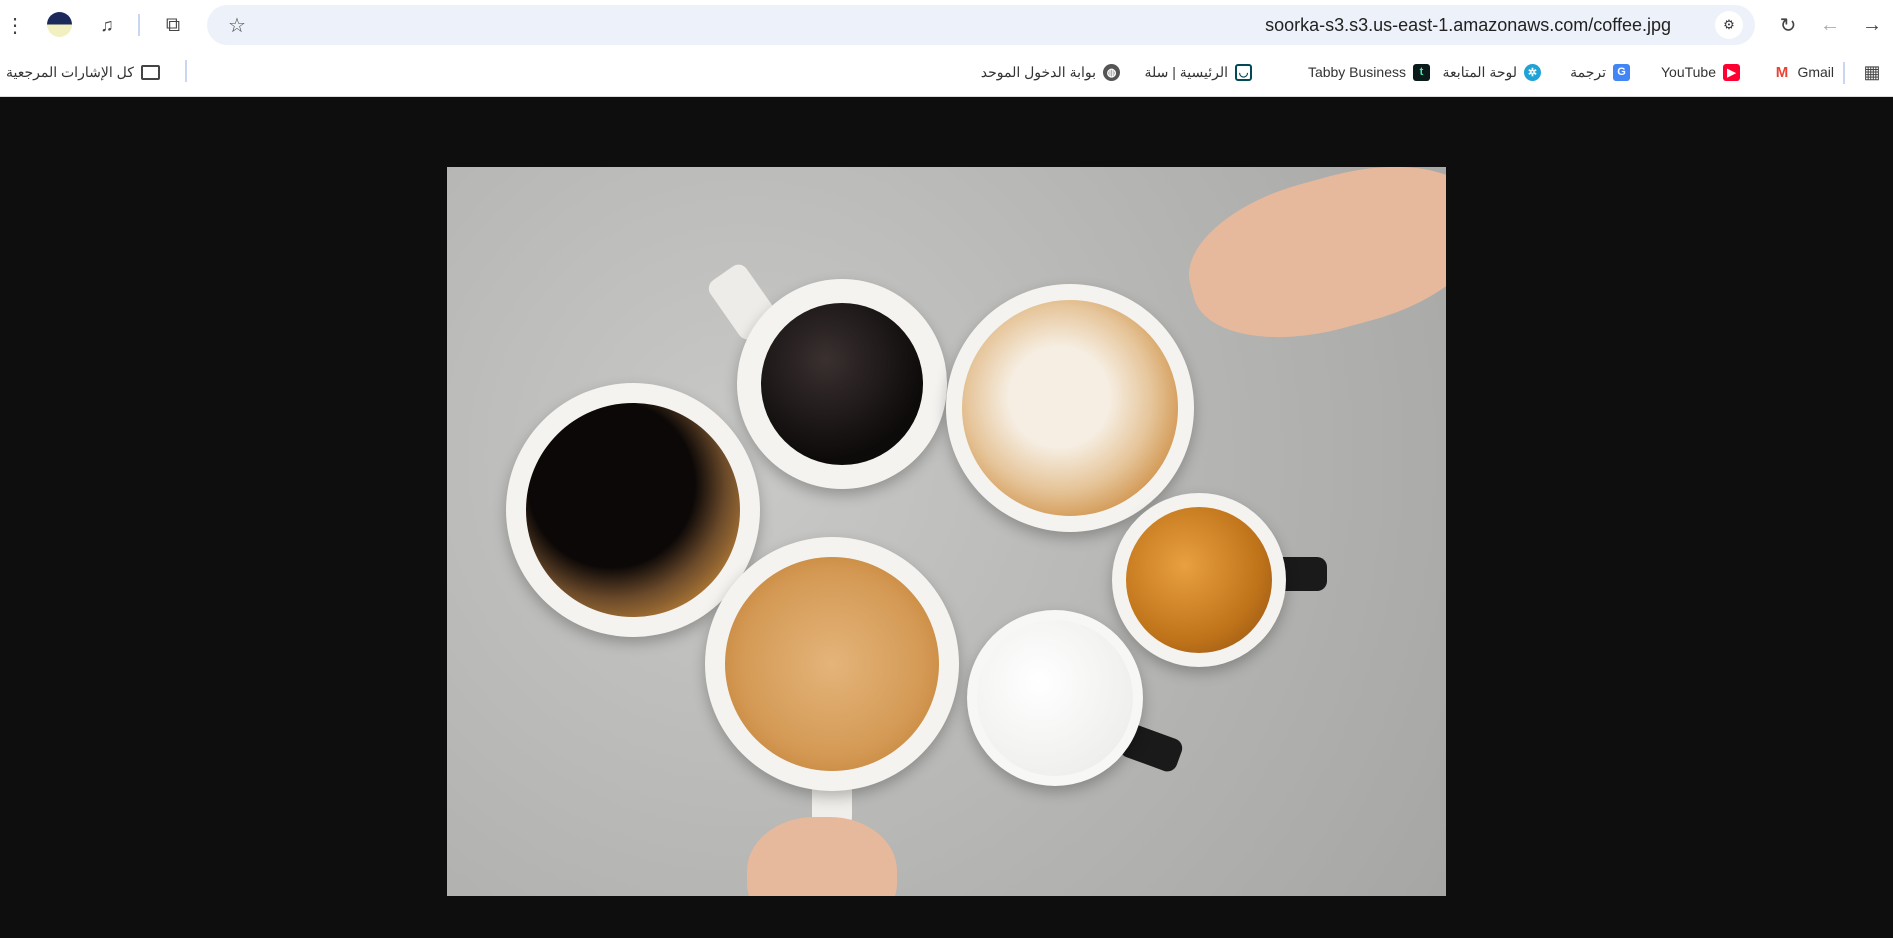 The image size is (1893, 938). I want to click on extensions-icon: ⧉, so click(173, 25).